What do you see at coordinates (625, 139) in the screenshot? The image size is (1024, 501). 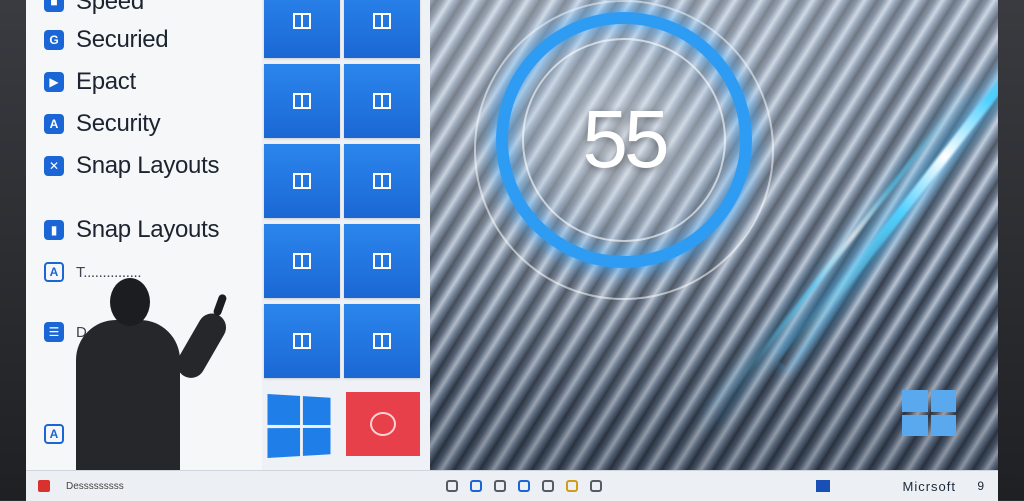 I see `speed-value: 55` at bounding box center [625, 139].